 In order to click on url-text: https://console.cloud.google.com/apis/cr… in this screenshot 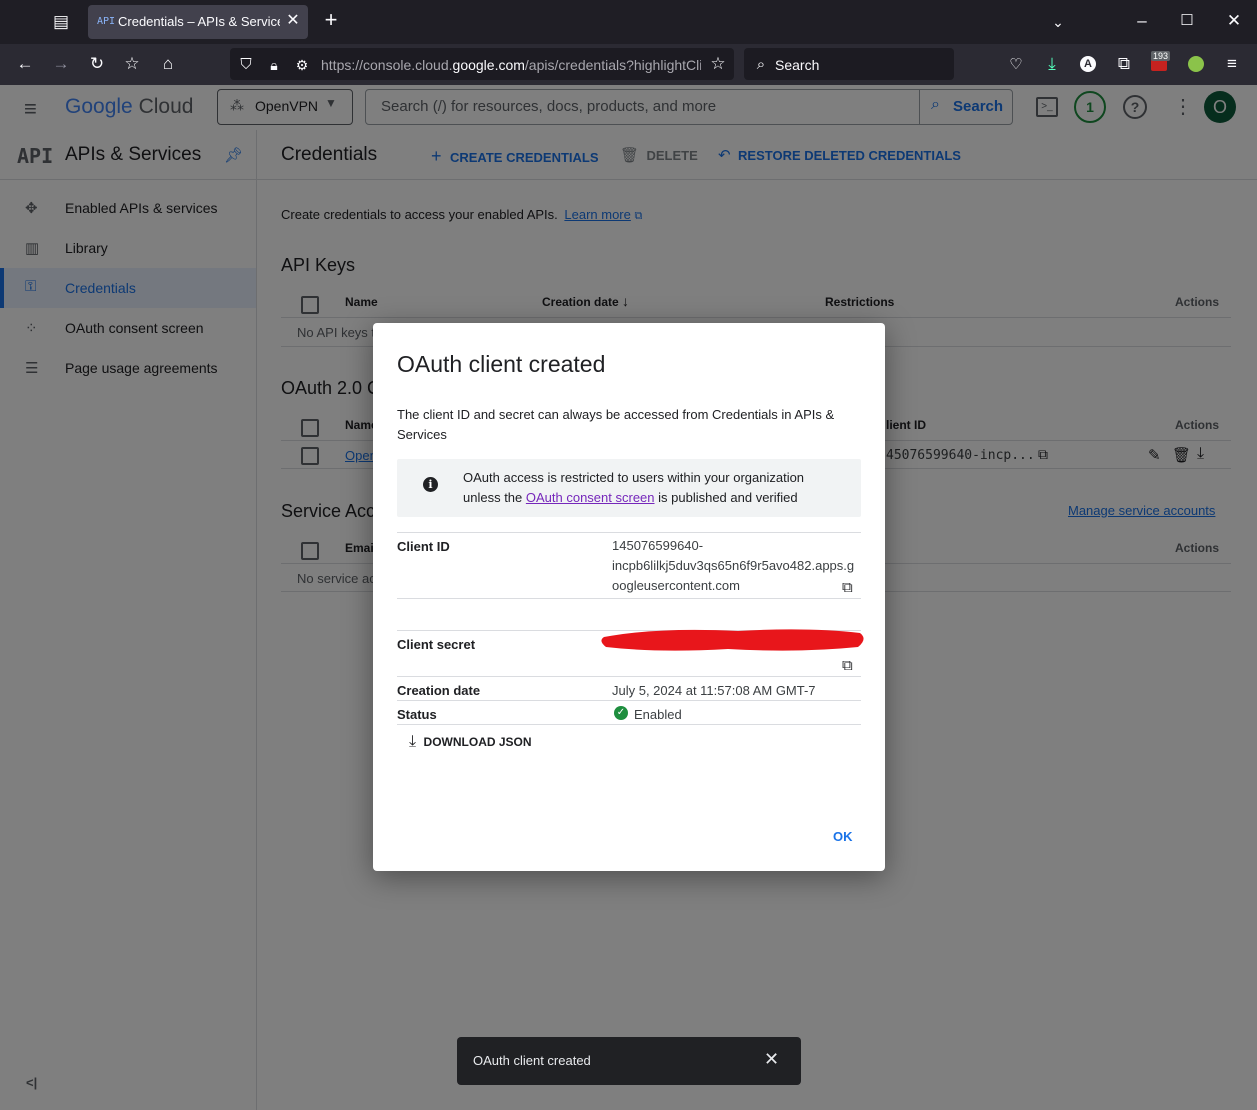, I will do `click(511, 65)`.